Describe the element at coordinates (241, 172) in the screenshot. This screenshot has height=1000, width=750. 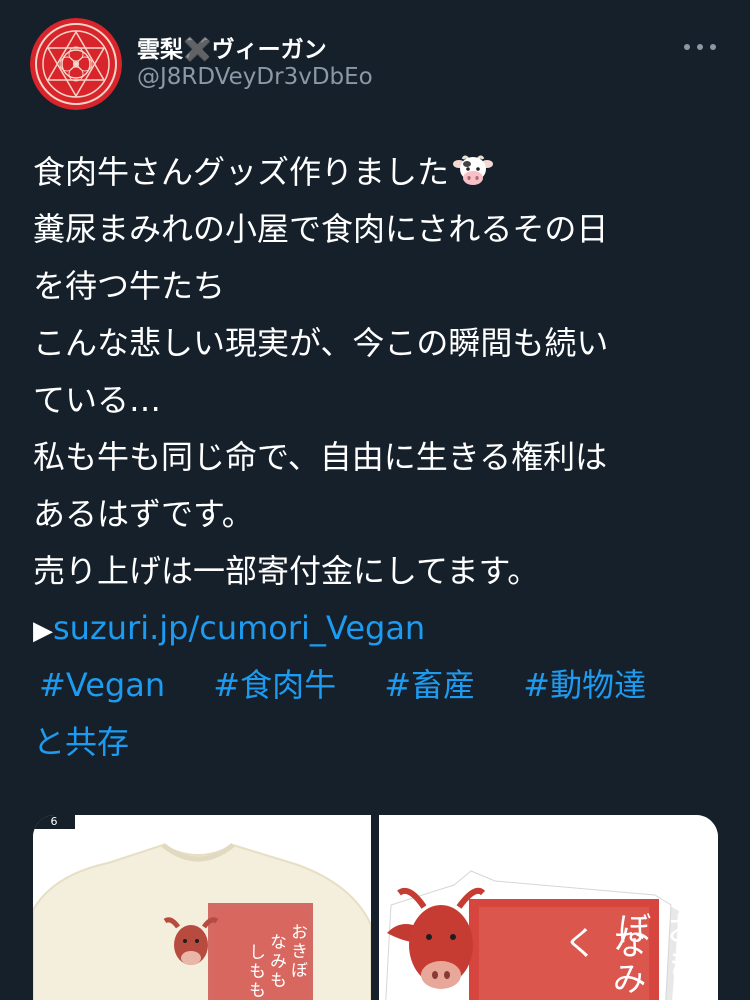
I see `tweet-line-text: 食肉牛さんグッズ作りました` at that location.